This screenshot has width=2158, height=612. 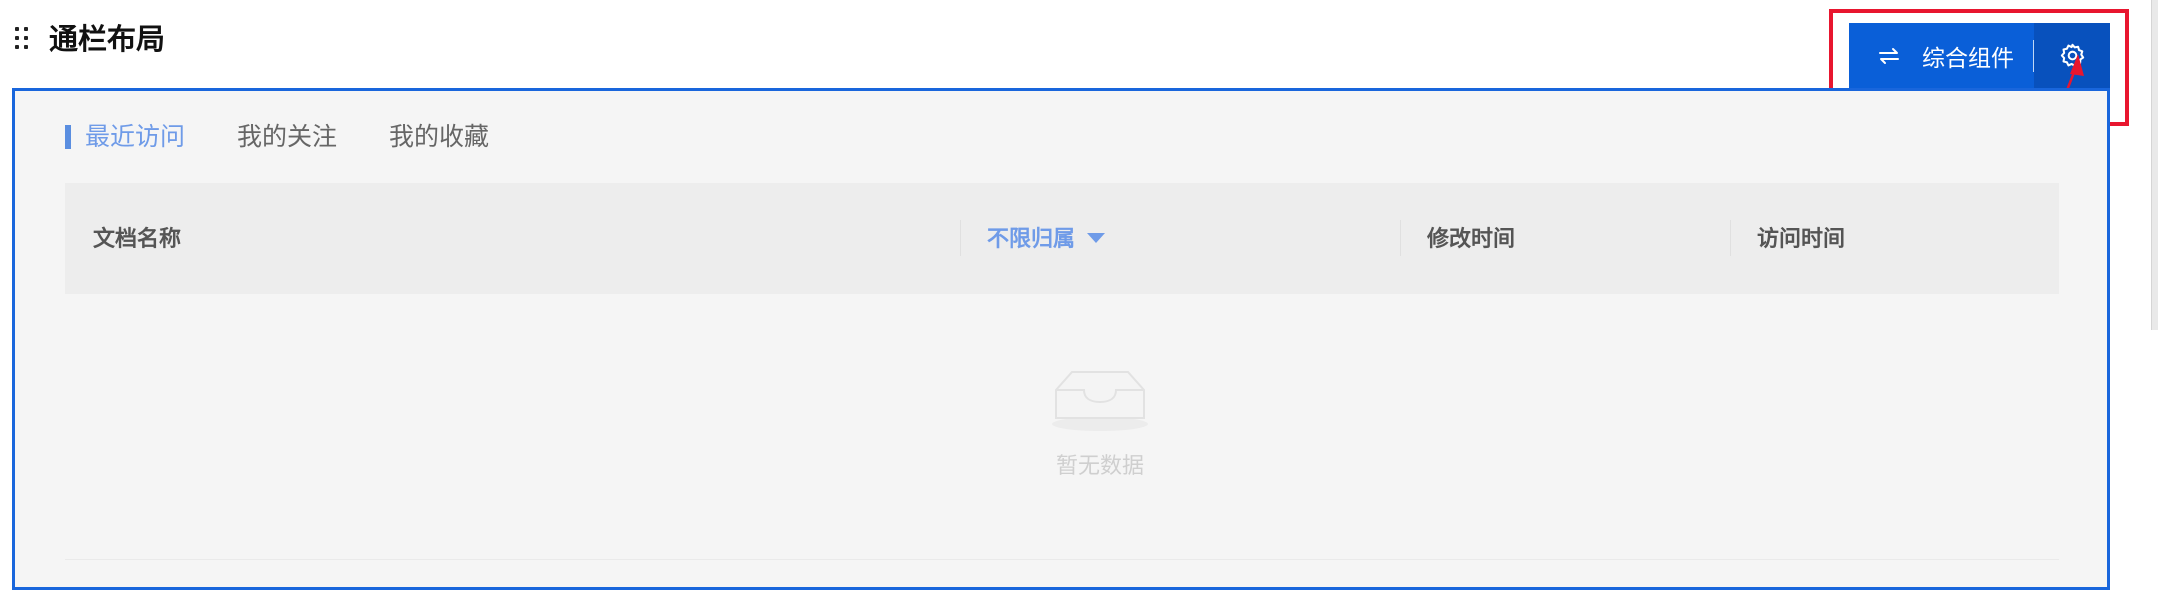 What do you see at coordinates (2154, 165) in the screenshot?
I see `scrollbar-edge` at bounding box center [2154, 165].